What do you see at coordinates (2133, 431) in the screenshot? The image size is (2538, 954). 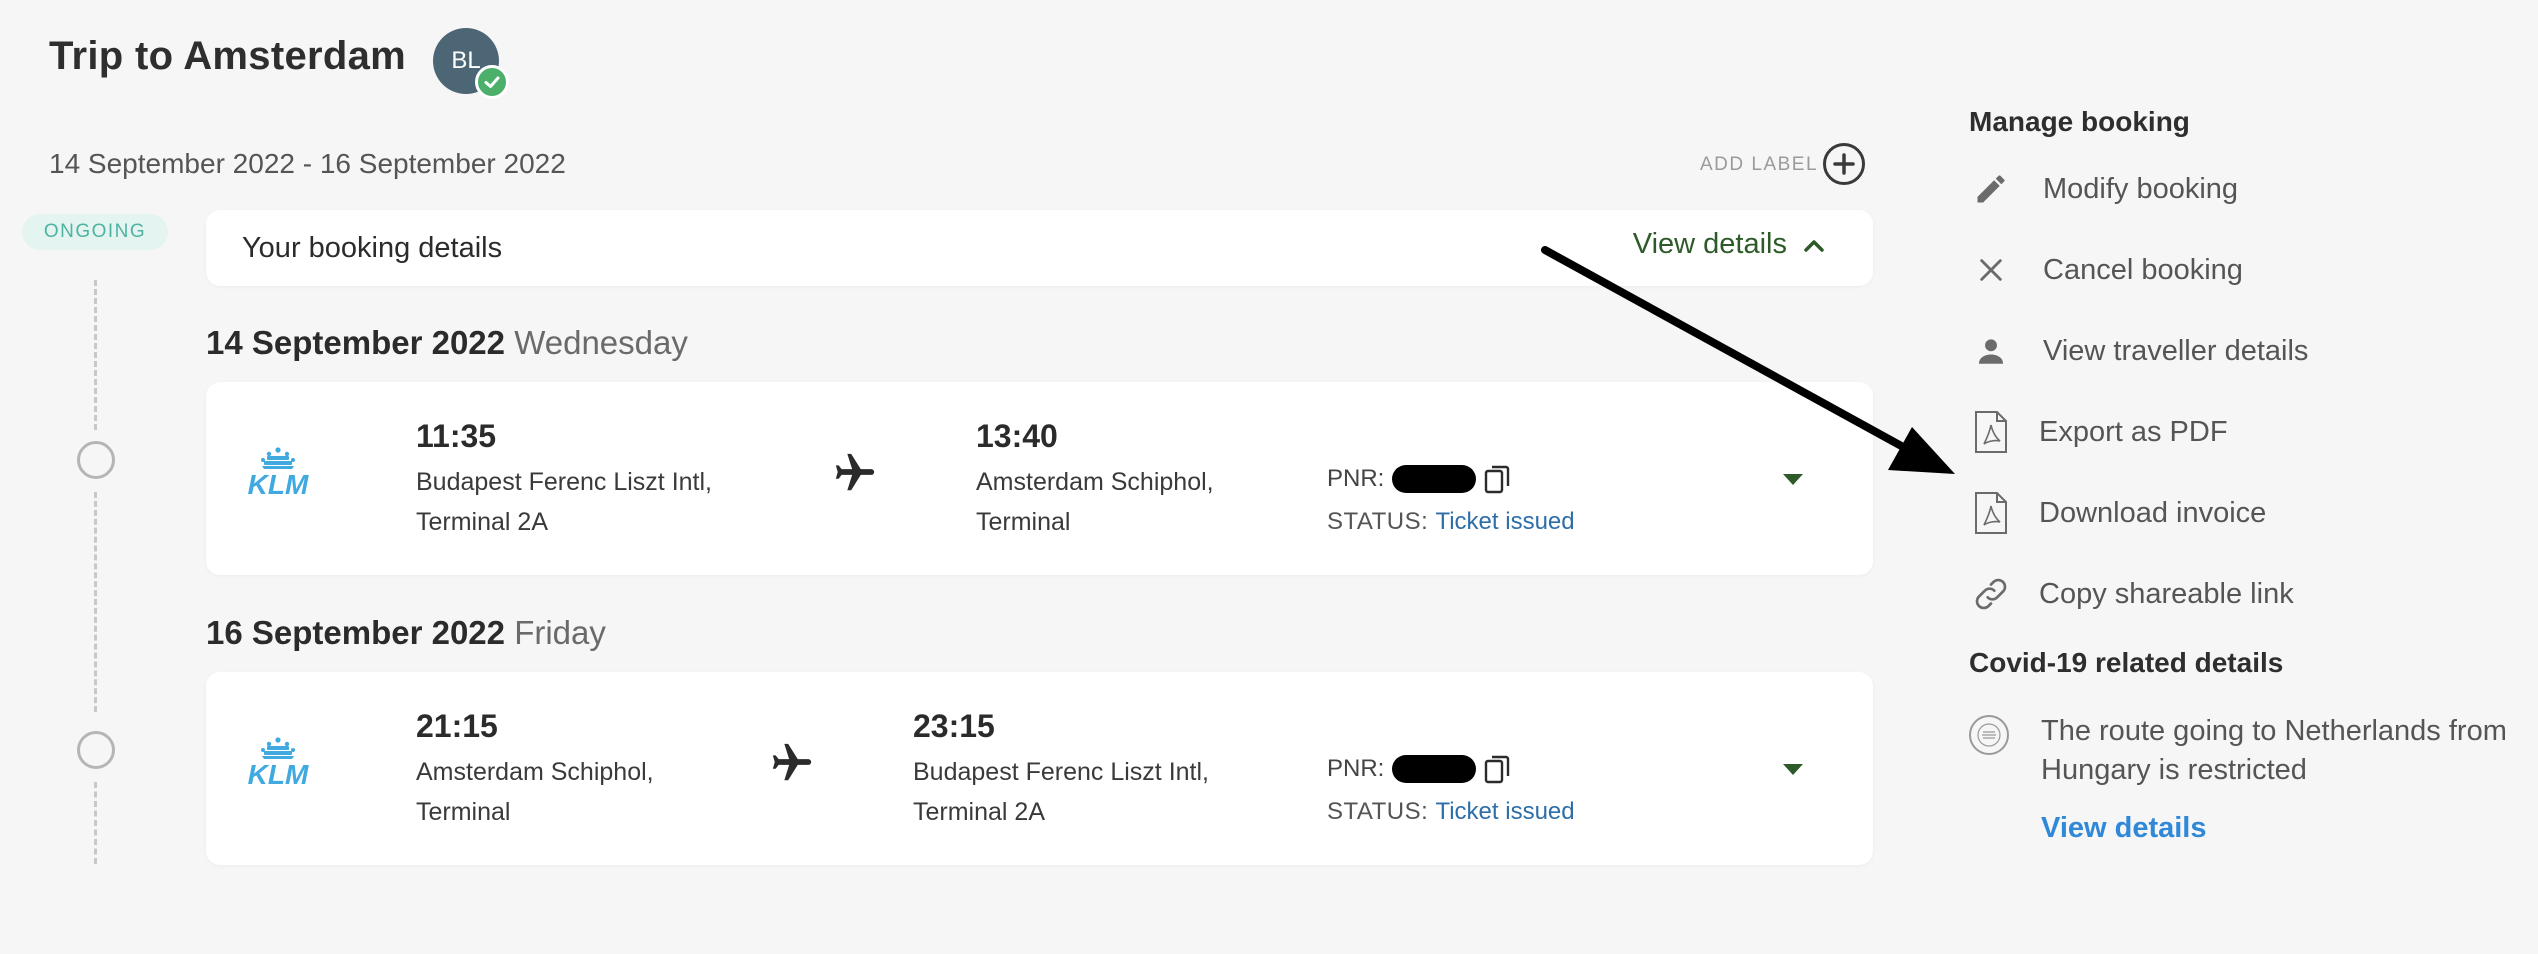 I see `menu-item-label: Export as PDF` at bounding box center [2133, 431].